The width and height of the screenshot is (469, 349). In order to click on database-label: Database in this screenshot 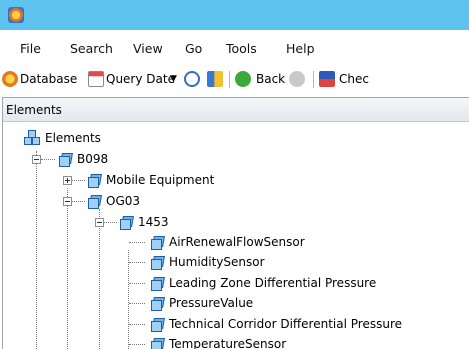, I will do `click(49, 79)`.